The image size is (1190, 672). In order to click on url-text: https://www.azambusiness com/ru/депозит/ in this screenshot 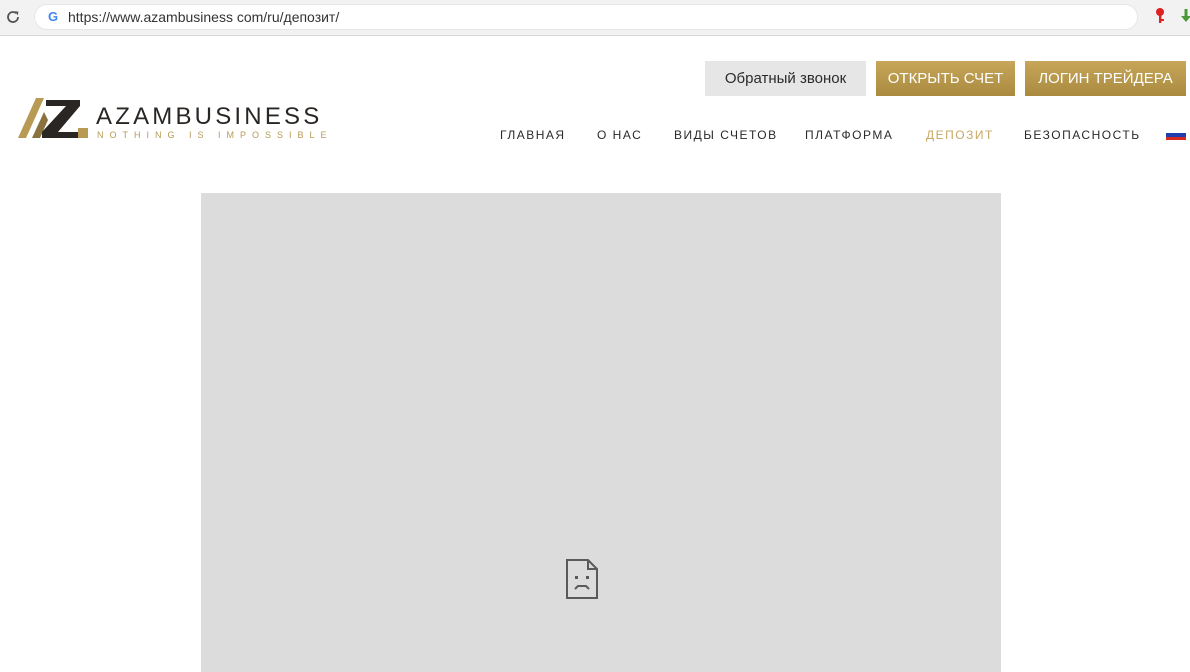, I will do `click(203, 17)`.